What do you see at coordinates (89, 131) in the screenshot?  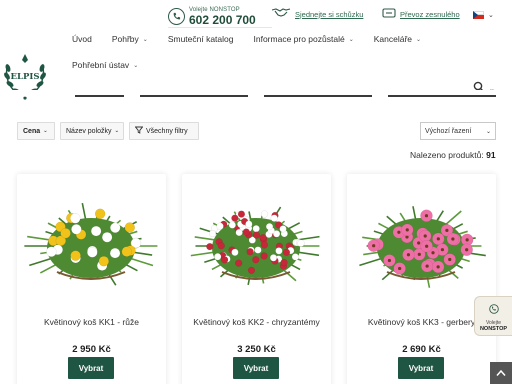 I see `name-filter-label: Název položky` at bounding box center [89, 131].